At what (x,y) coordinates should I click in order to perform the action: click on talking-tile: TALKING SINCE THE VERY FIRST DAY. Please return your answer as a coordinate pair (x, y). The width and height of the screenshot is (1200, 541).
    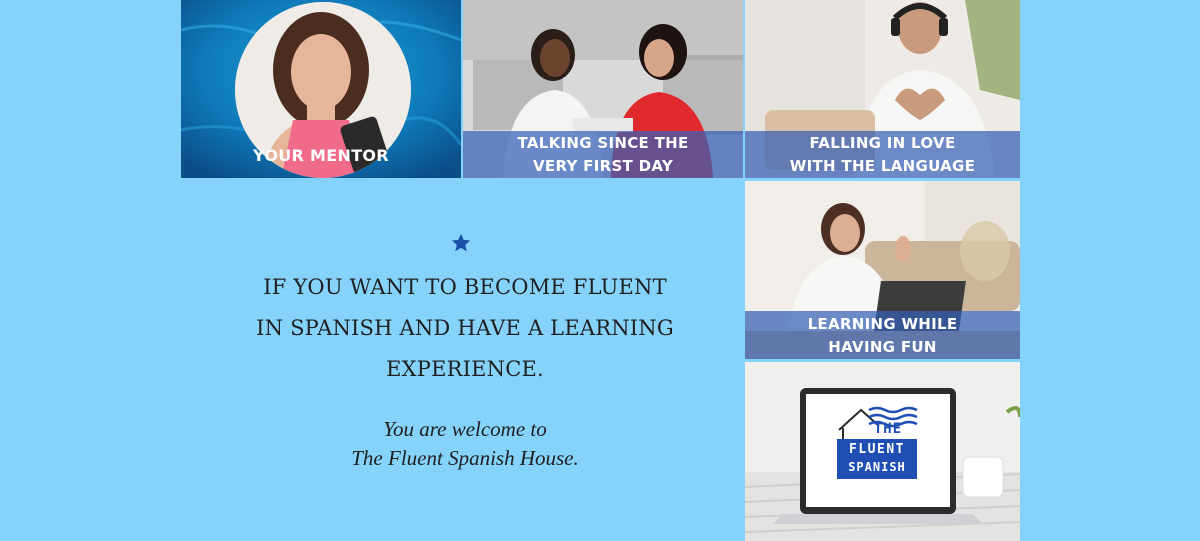
    Looking at the image, I should click on (603, 89).